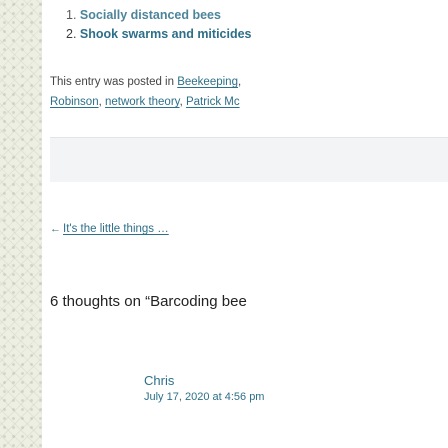  I want to click on entry-meta-prefix: This entry was posted in, so click(112, 82).